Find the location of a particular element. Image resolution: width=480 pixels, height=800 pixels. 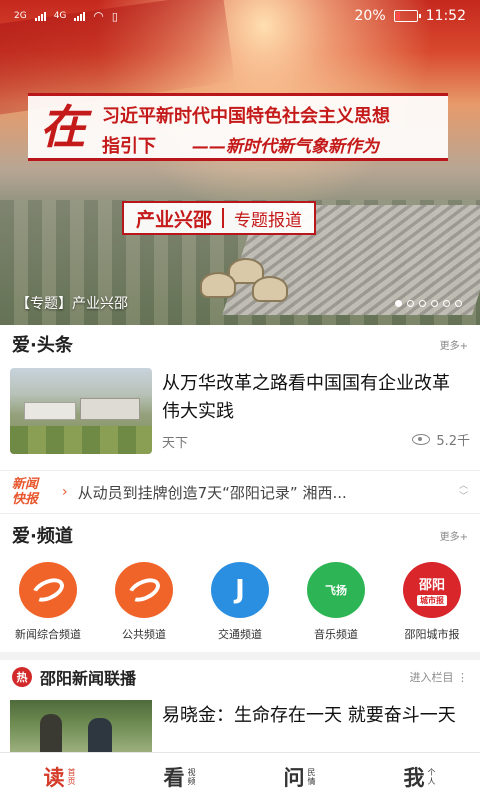

tab-me: 我 个人 is located at coordinates (420, 776).